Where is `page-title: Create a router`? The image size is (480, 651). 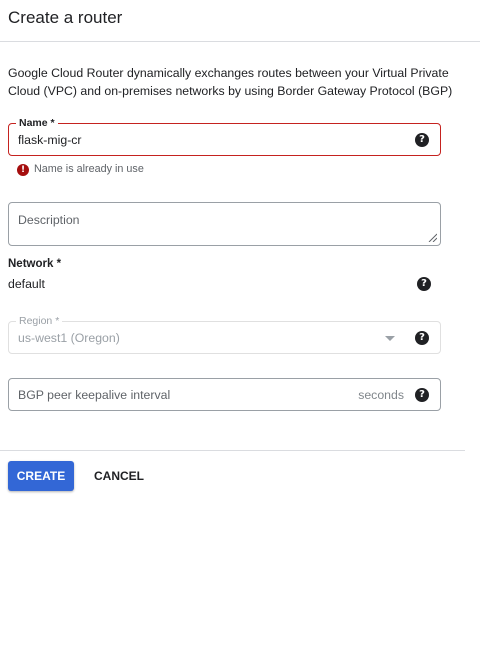
page-title: Create a router is located at coordinates (65, 17).